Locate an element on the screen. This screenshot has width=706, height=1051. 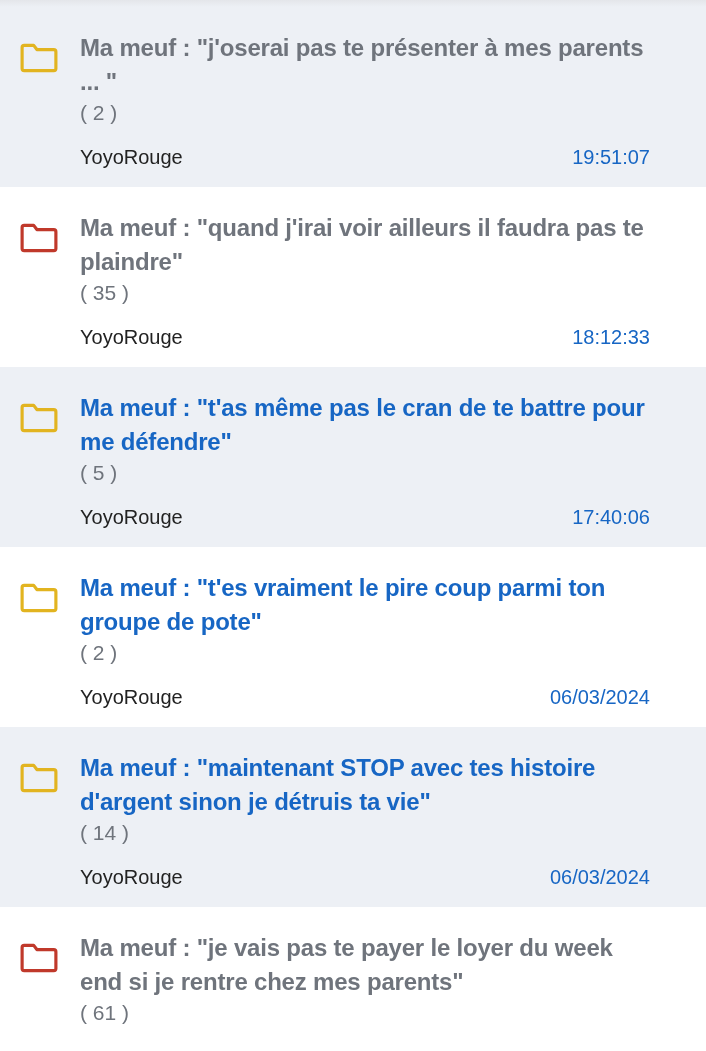
topic-title: Ma meuf : "quand j'irai voir ailleurs il faudra pas te plaindre" is located at coordinates (365, 245).